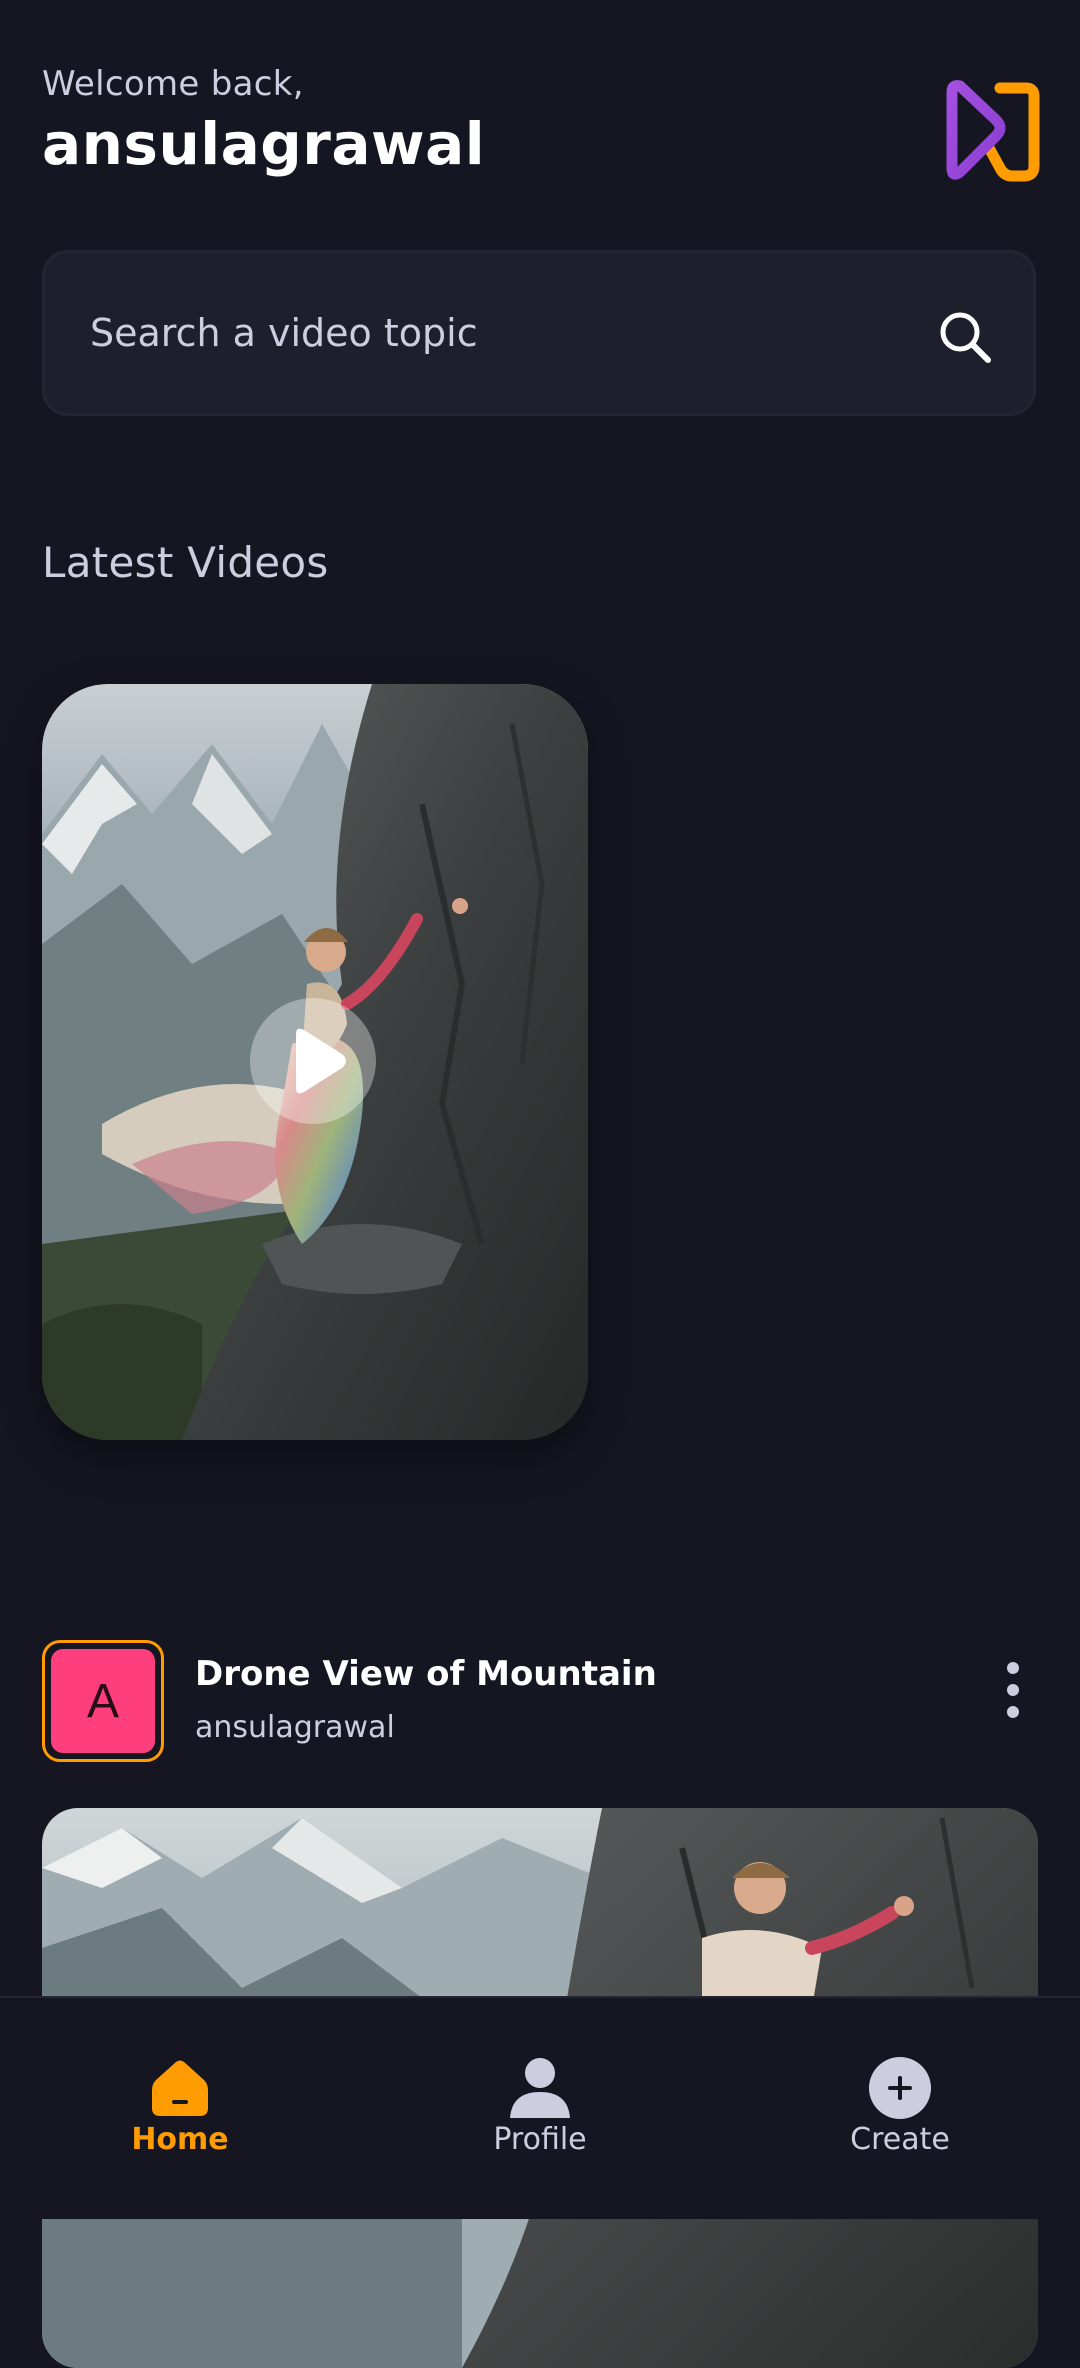 The image size is (1080, 2368). I want to click on tab-profile-label: Profile, so click(540, 2139).